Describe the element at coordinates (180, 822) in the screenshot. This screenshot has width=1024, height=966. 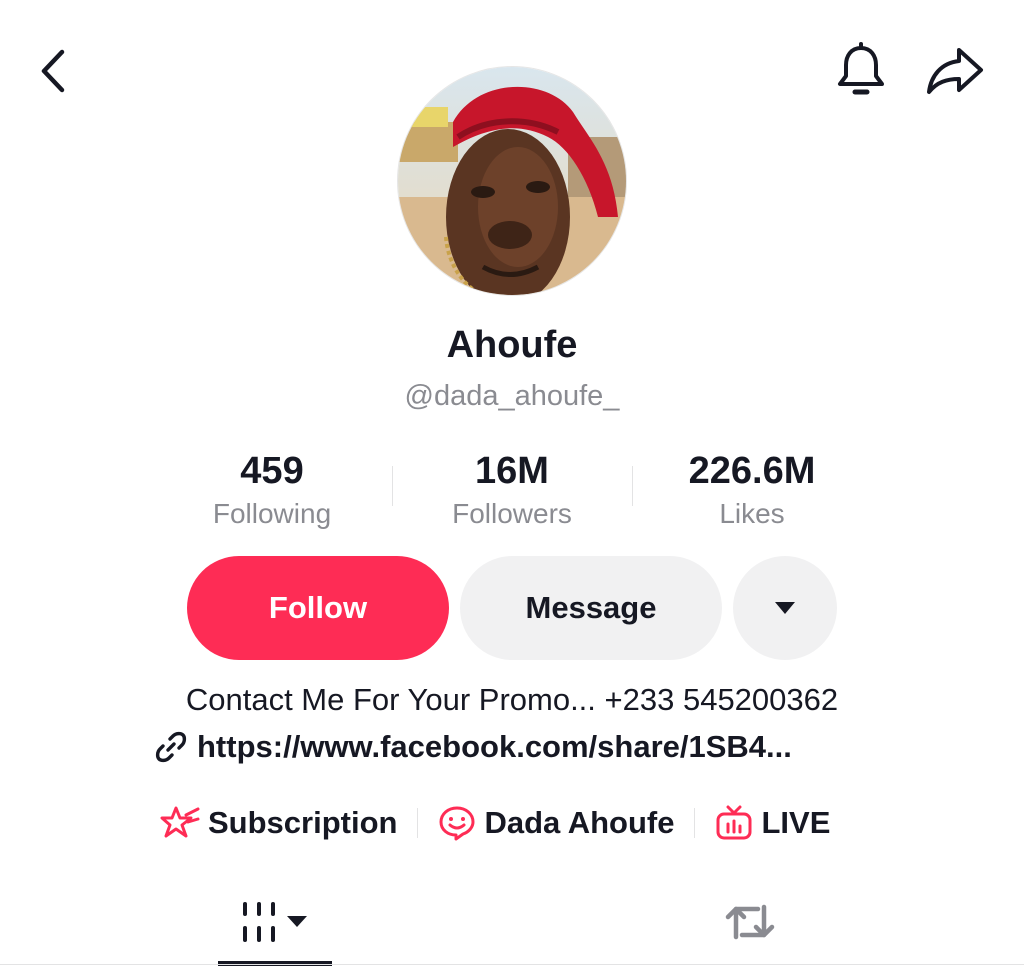
I see `star-badge-icon` at that location.